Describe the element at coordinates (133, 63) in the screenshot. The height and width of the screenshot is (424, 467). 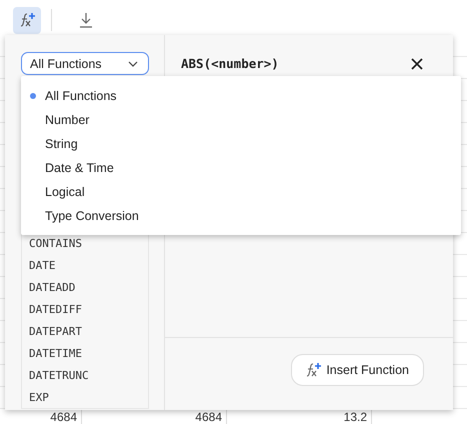
I see `chevron-icon` at that location.